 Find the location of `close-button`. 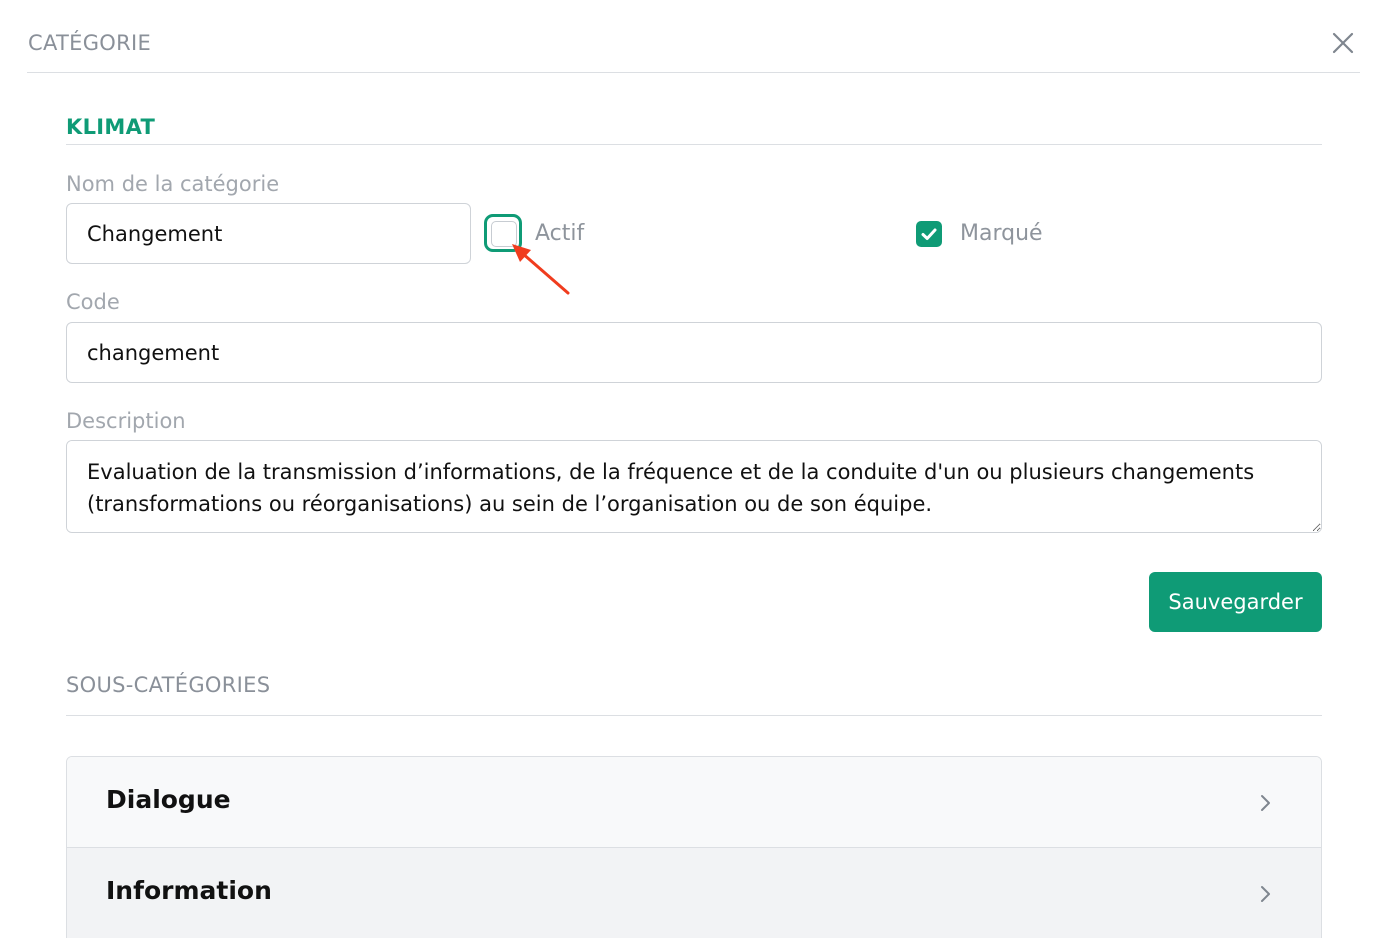

close-button is located at coordinates (1343, 43).